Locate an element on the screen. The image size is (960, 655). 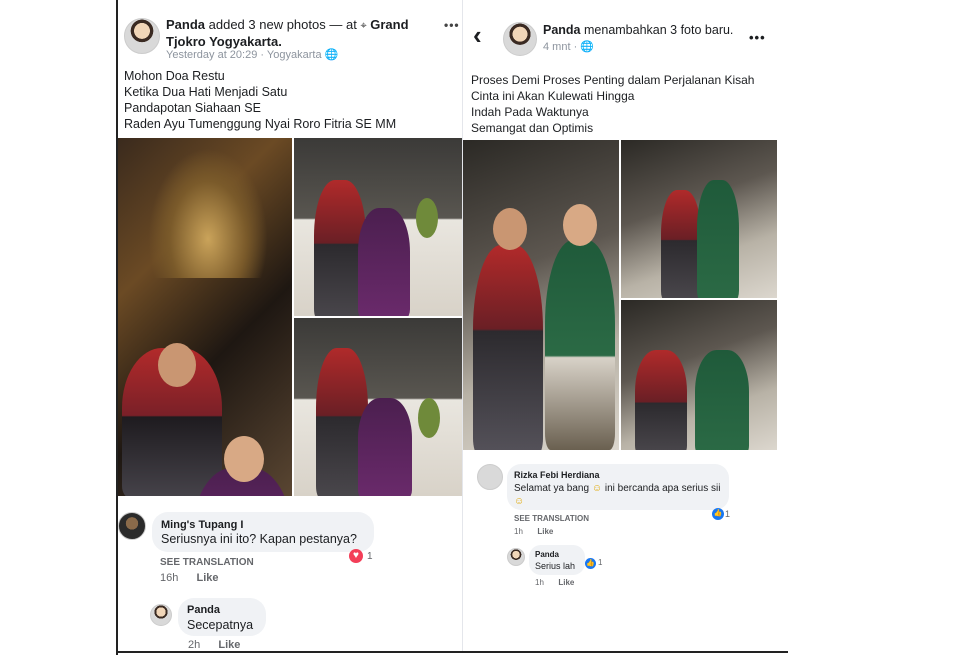
reply-actions: 1h Like is located at coordinates (554, 582).